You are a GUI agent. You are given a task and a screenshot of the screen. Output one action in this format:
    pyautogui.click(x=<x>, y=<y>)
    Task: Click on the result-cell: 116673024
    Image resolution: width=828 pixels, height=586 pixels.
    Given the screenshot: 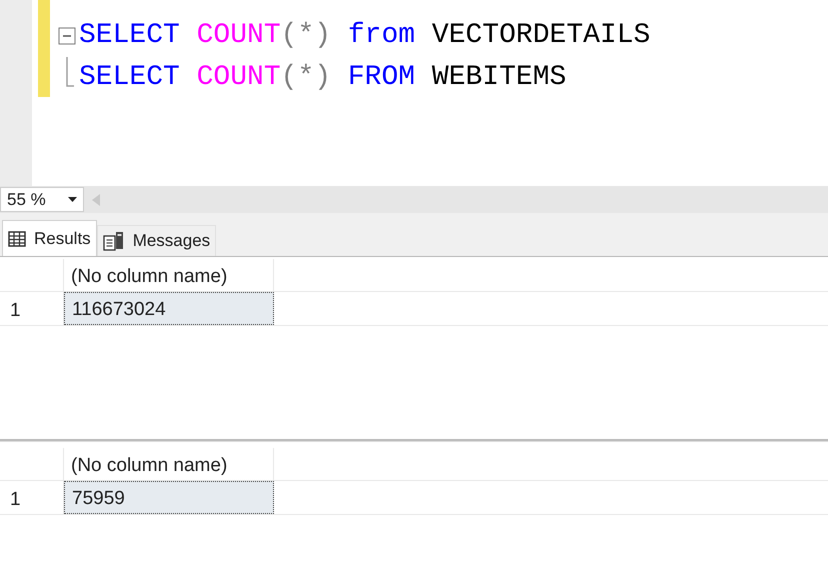 What is the action you would take?
    pyautogui.click(x=169, y=308)
    